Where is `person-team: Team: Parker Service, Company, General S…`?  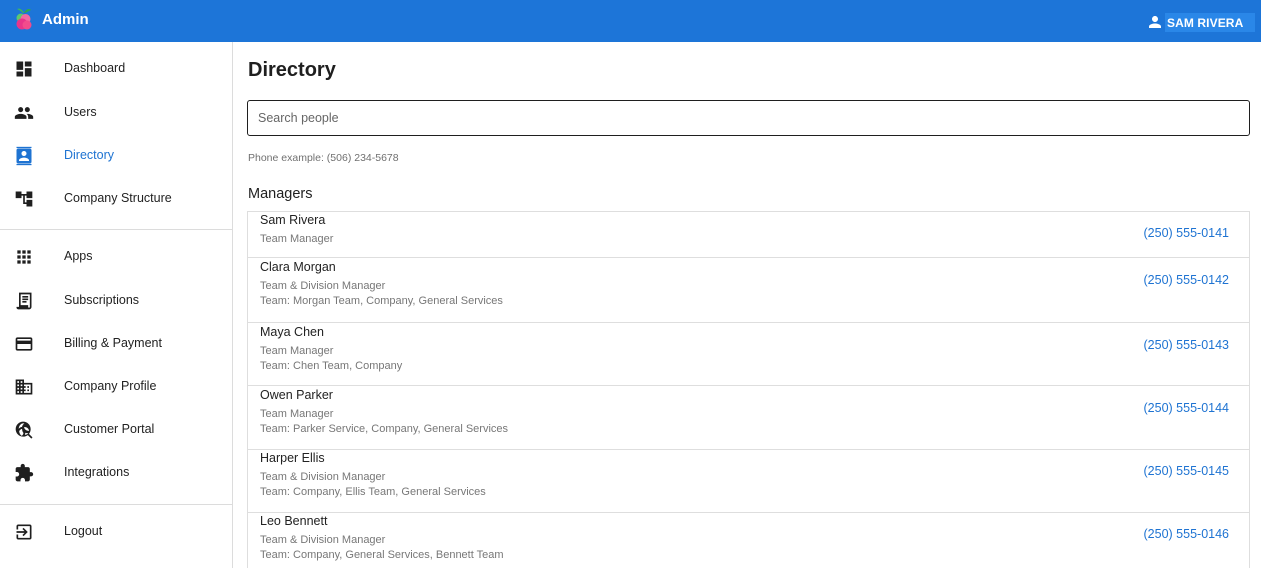 person-team: Team: Parker Service, Company, General S… is located at coordinates (384, 429).